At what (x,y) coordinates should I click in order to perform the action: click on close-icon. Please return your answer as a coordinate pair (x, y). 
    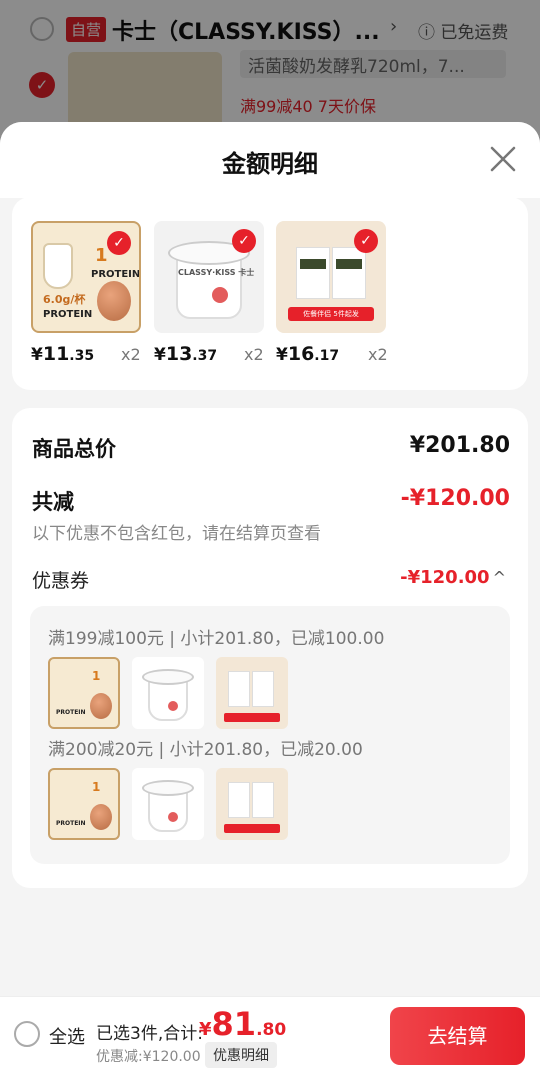
    Looking at the image, I should click on (503, 159).